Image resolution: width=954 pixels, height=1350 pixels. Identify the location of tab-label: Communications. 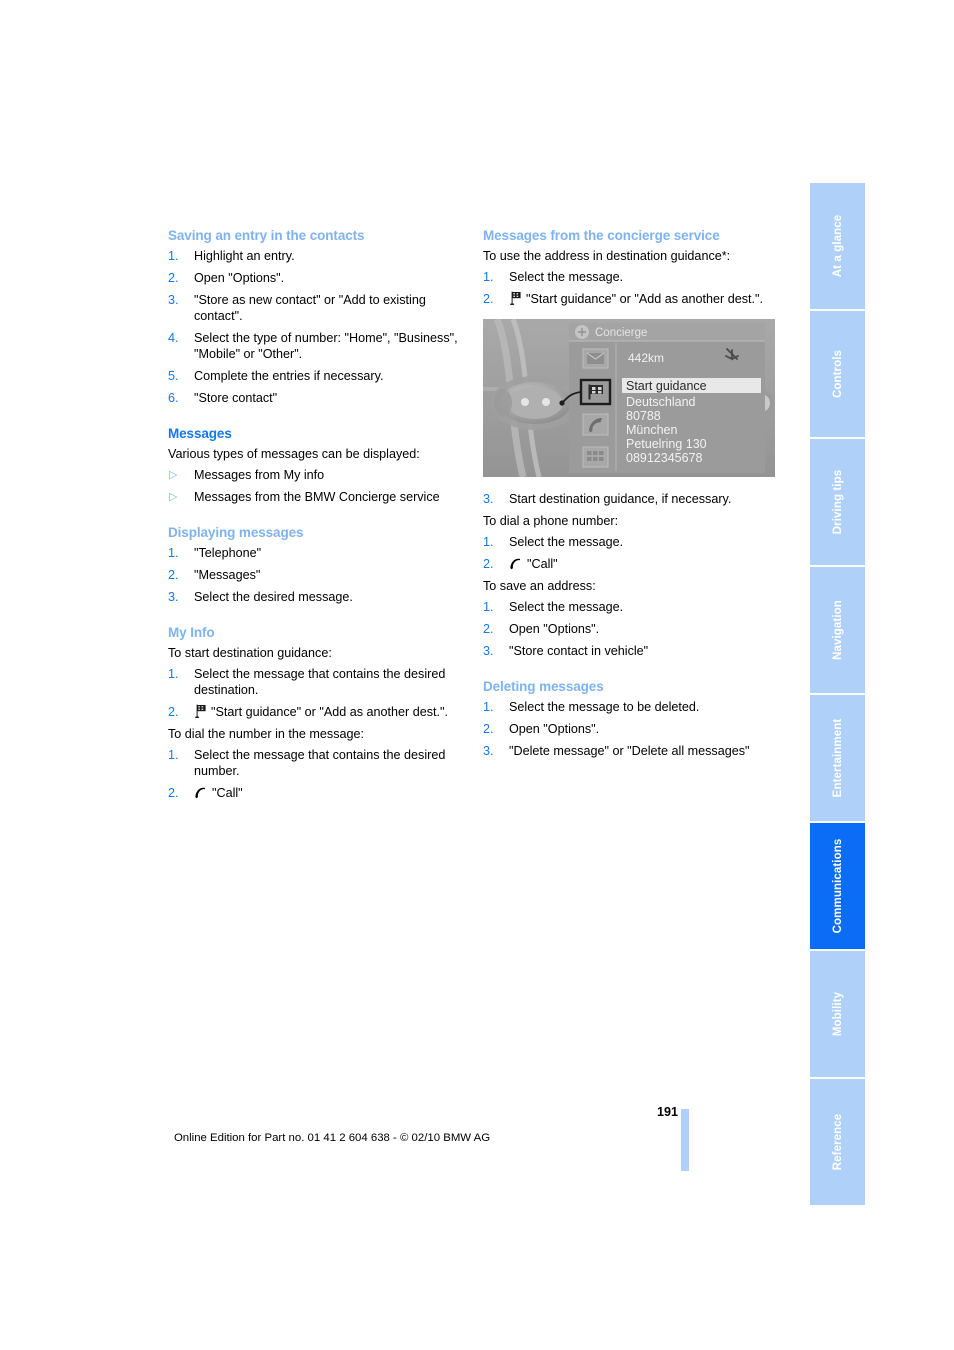
(837, 886).